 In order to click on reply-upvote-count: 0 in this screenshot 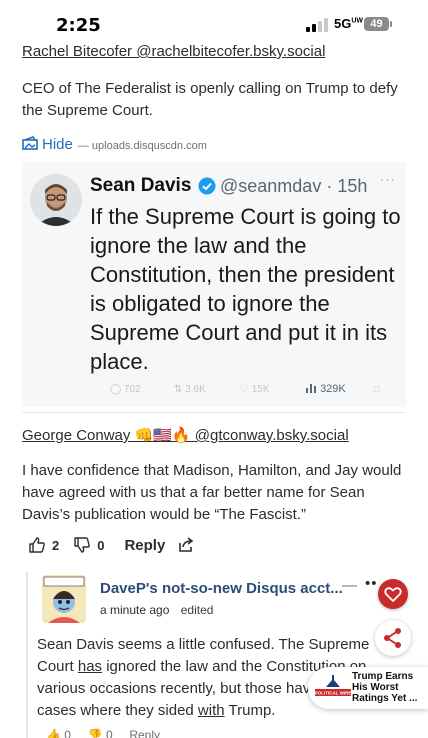, I will do `click(67, 733)`.